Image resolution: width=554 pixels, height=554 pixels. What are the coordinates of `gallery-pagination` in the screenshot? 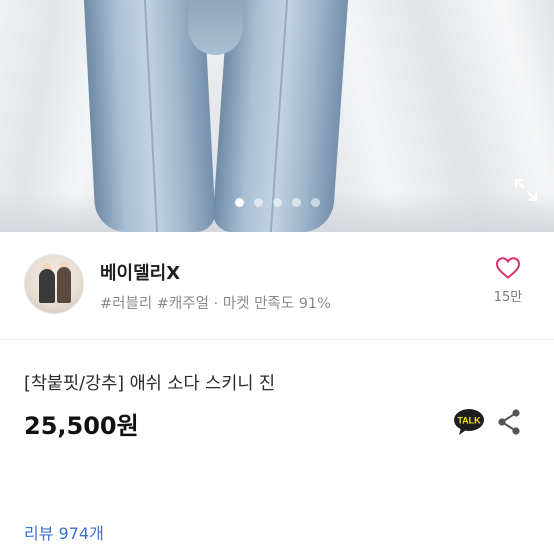 It's located at (277, 201).